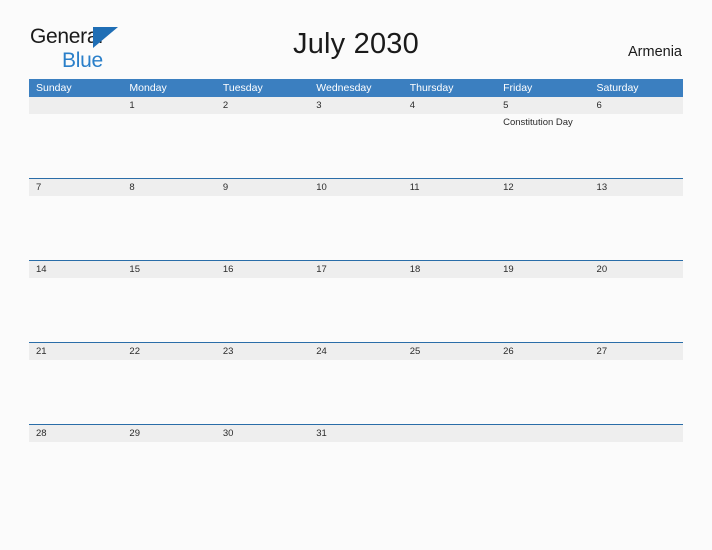 The image size is (712, 550). Describe the element at coordinates (542, 105) in the screenshot. I see `day-cell-number: 5` at that location.